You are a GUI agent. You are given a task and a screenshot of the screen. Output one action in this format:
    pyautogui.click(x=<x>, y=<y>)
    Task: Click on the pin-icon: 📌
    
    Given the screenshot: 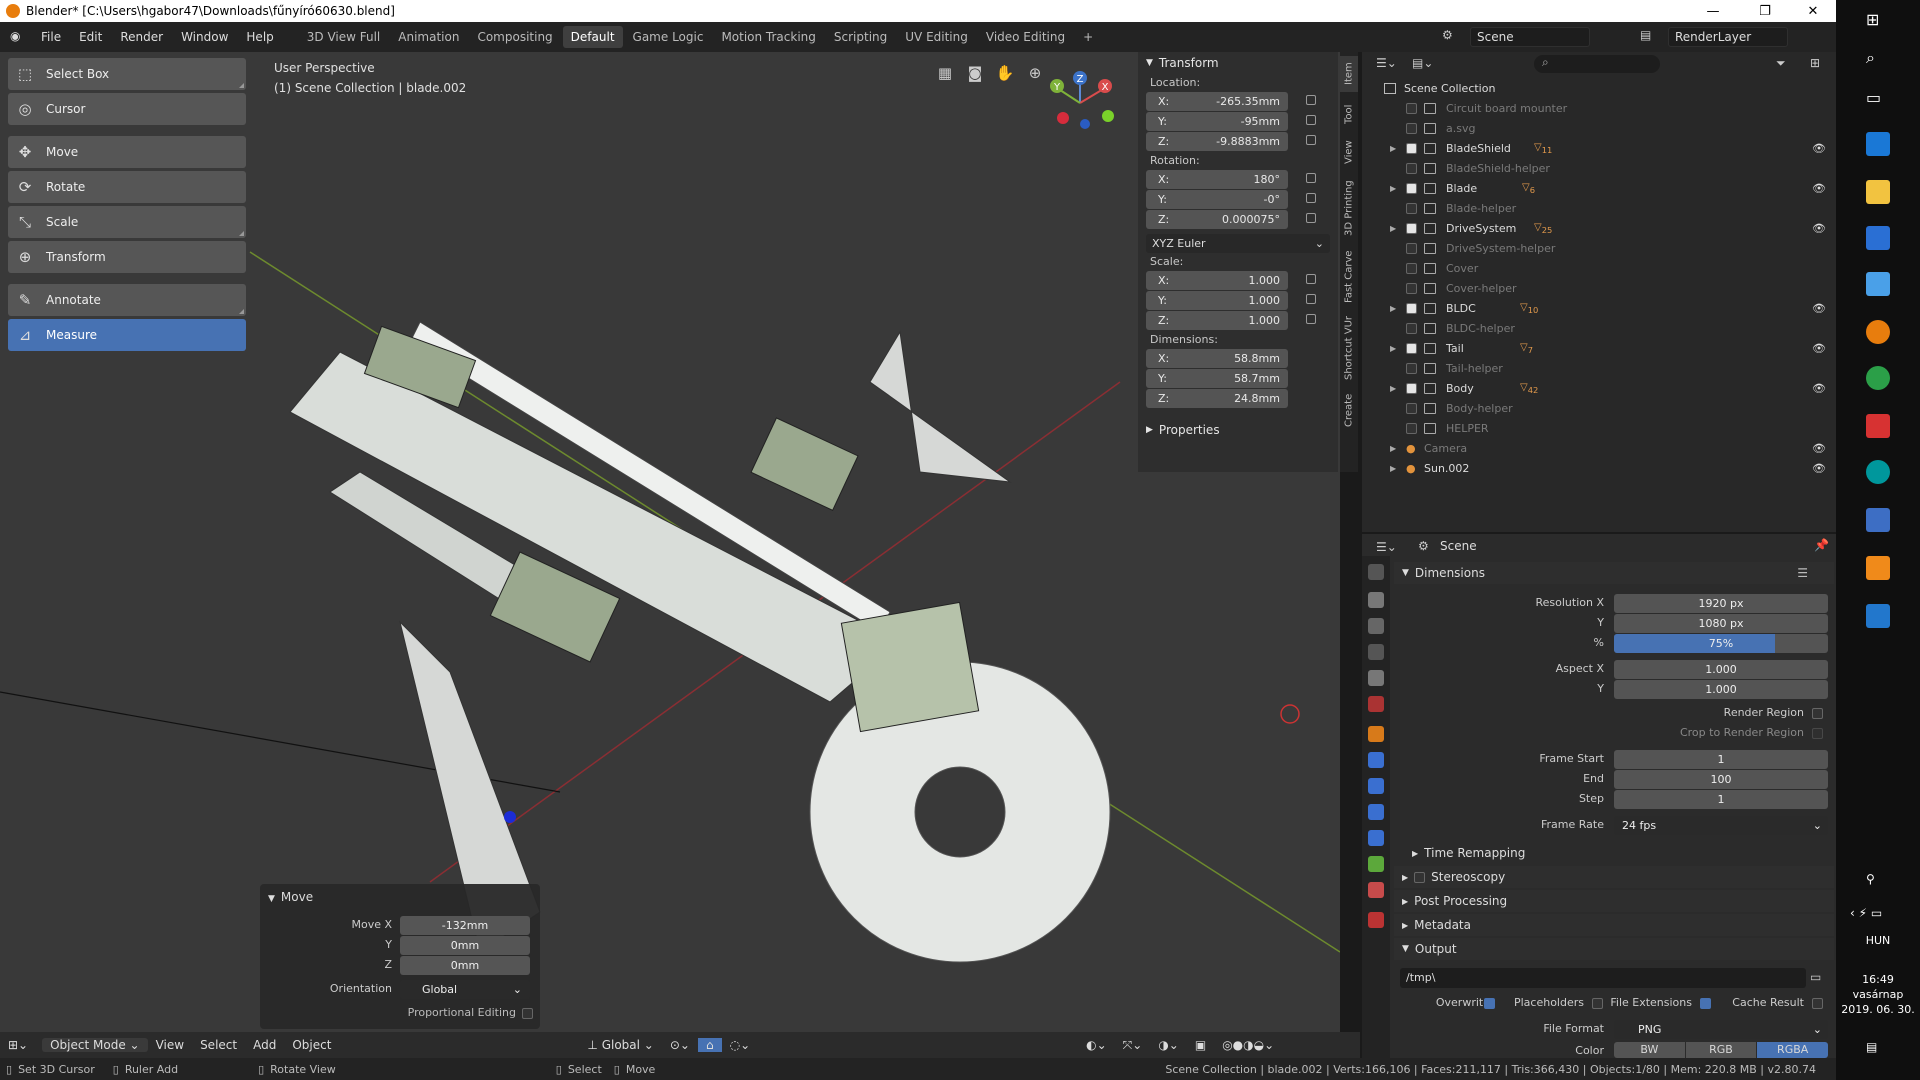 What is the action you would take?
    pyautogui.click(x=1821, y=545)
    